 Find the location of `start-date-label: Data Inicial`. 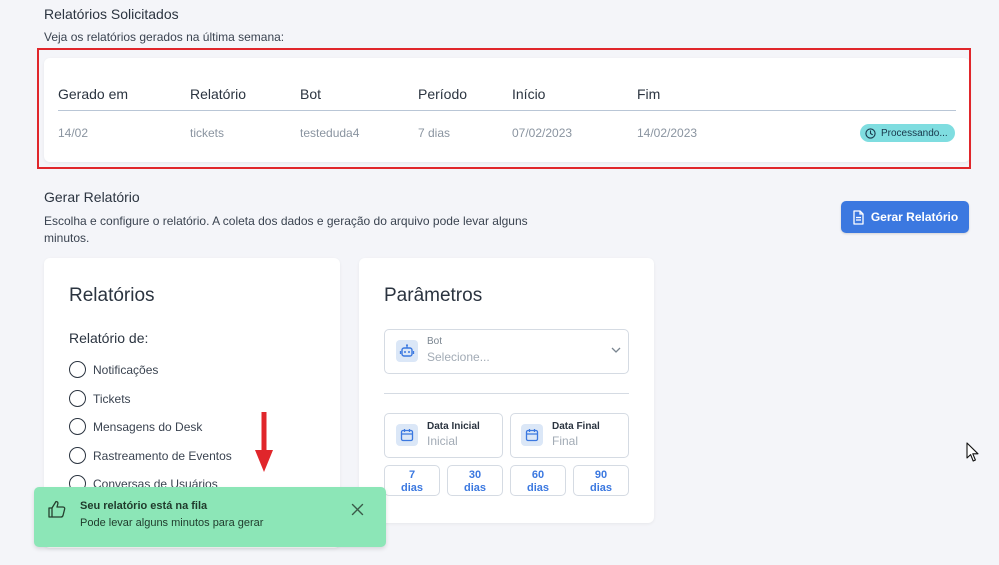

start-date-label: Data Inicial is located at coordinates (453, 426).